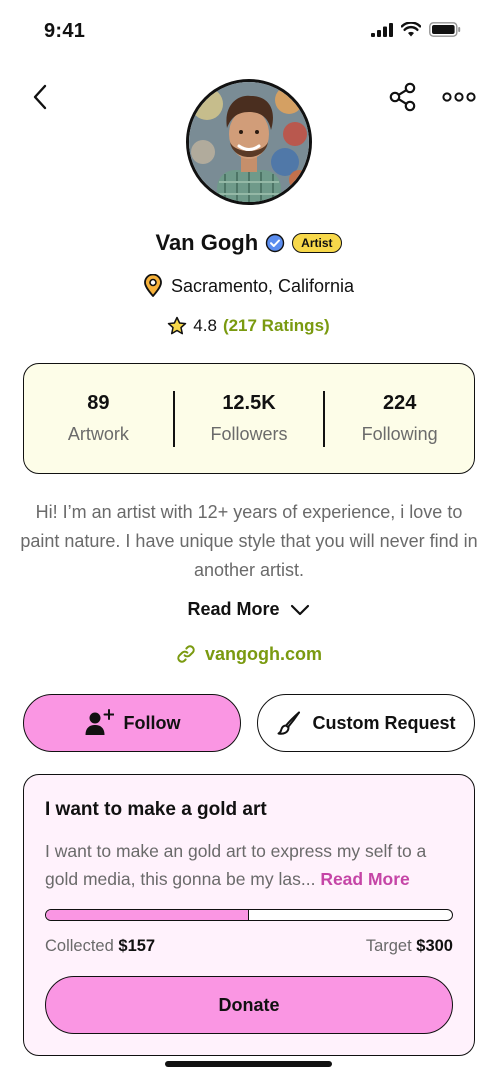 The image size is (497, 1077). What do you see at coordinates (205, 325) in the screenshot?
I see `rating-value: 4.8` at bounding box center [205, 325].